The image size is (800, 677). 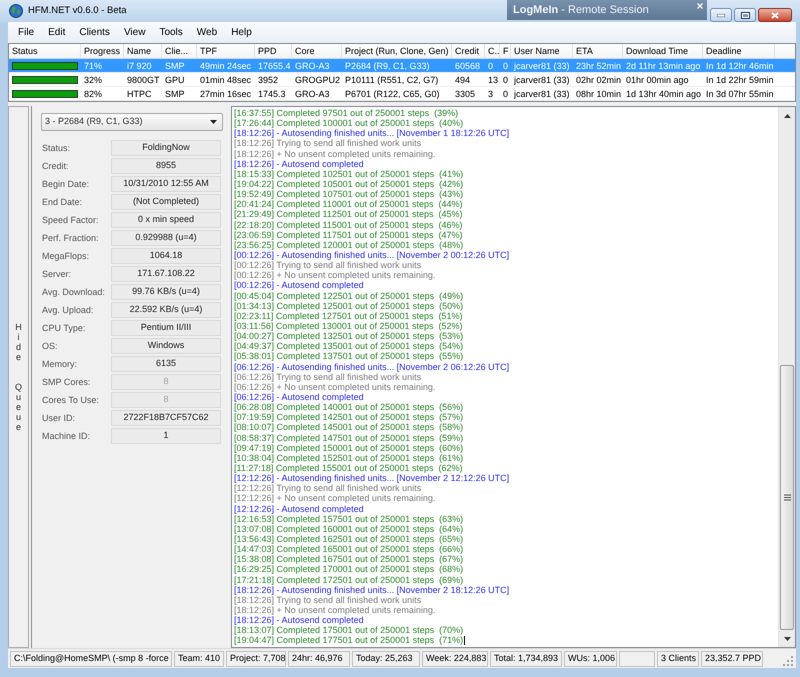 I want to click on table-cell-text: 02hr 02min, so click(x=598, y=80).